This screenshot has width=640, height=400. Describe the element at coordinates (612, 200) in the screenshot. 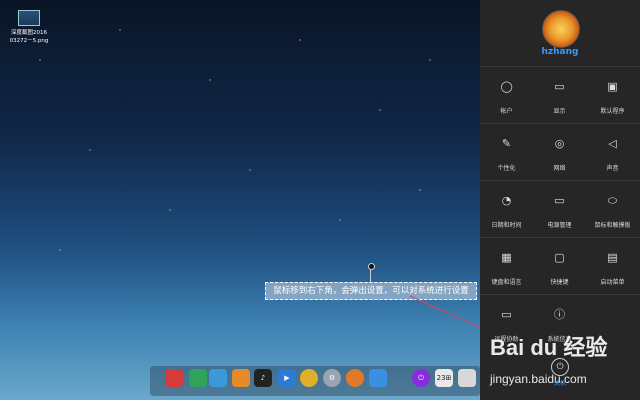

I see `mouse-icon: ⬭` at that location.